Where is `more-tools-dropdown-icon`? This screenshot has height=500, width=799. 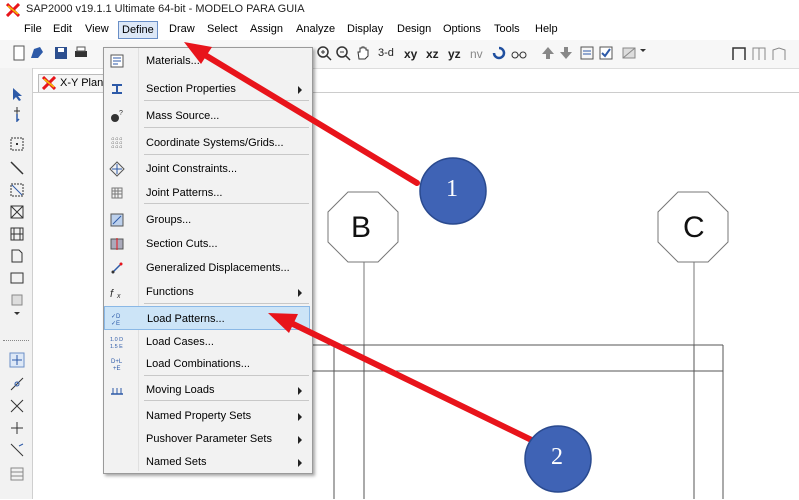 more-tools-dropdown-icon is located at coordinates (17, 313).